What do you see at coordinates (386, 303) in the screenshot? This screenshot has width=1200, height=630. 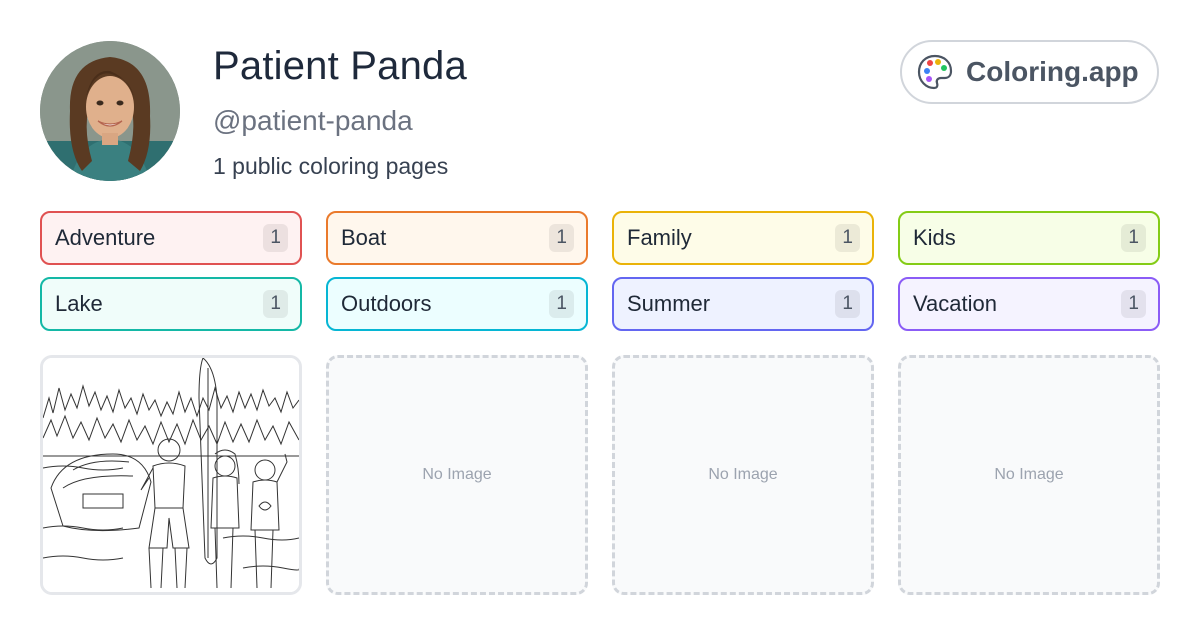 I see `tag-label: Outdoors` at bounding box center [386, 303].